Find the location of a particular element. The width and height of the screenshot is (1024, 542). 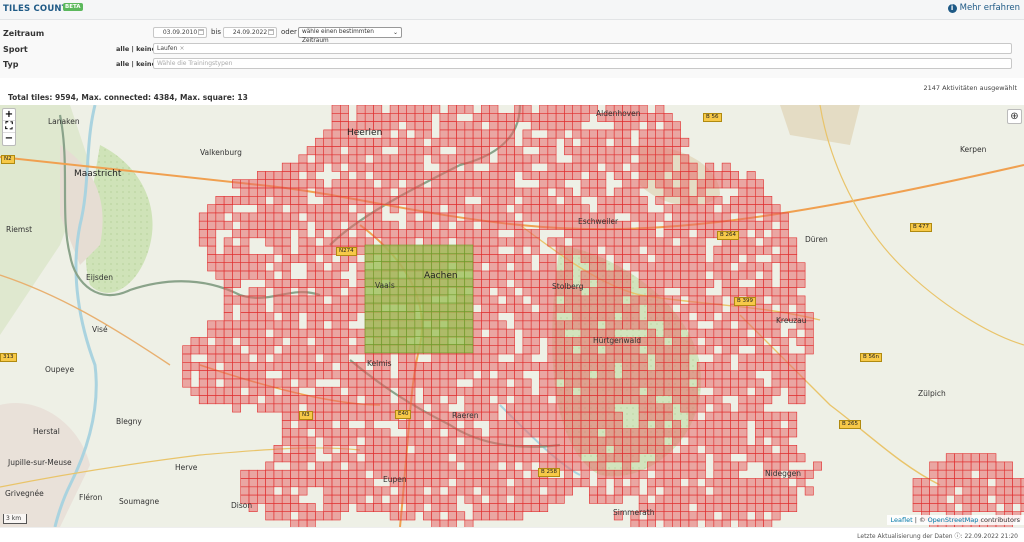

period-select: wähle einen bestimmten Zeitraum ⌄ is located at coordinates (350, 35).